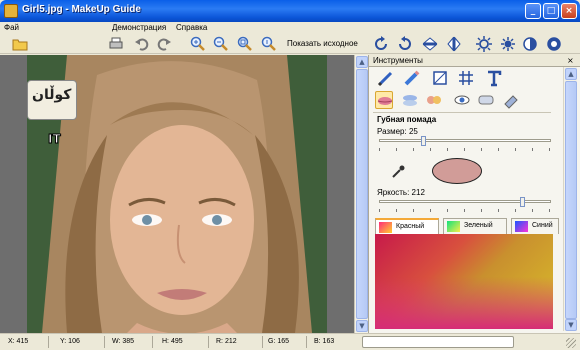  I want to click on menu-demo: Демонстрация, so click(139, 27).